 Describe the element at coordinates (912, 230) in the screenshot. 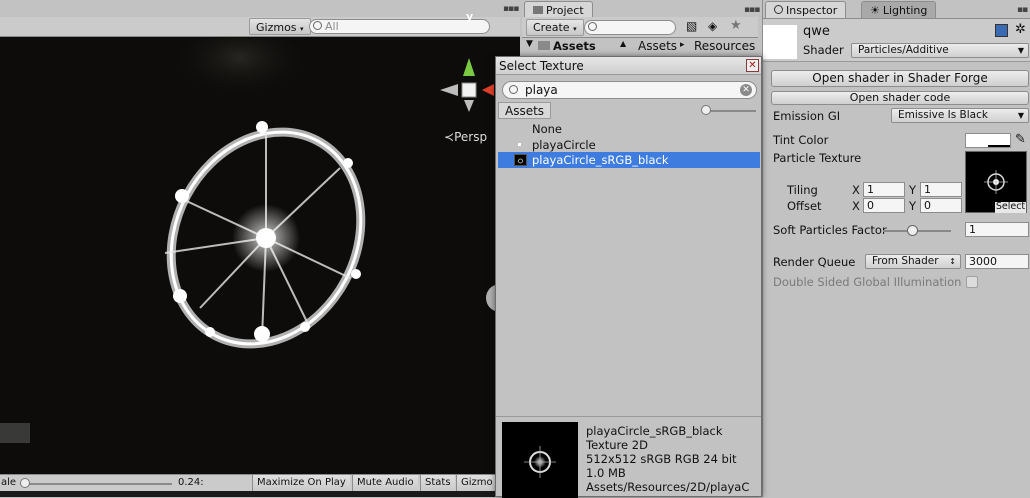

I see `soft-particles-slider-thumb` at that location.